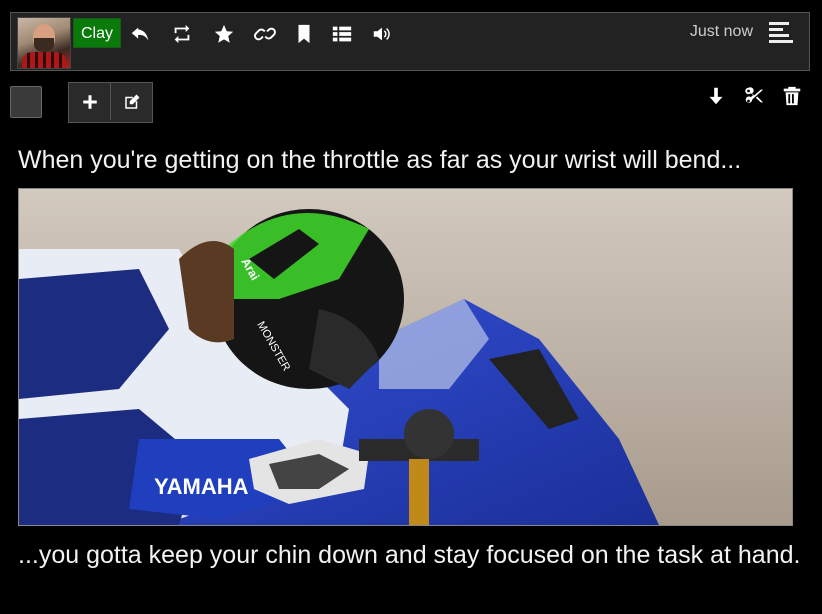 This screenshot has width=822, height=614. I want to click on retweet-icon, so click(182, 34).